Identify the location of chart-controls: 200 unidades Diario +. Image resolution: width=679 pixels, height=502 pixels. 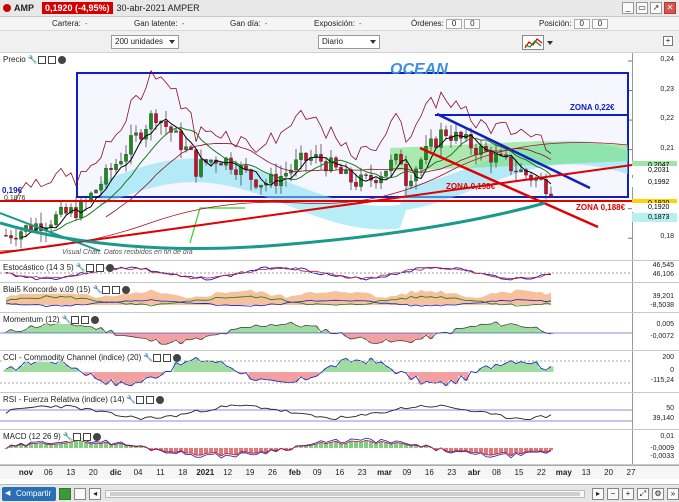
(339, 42).